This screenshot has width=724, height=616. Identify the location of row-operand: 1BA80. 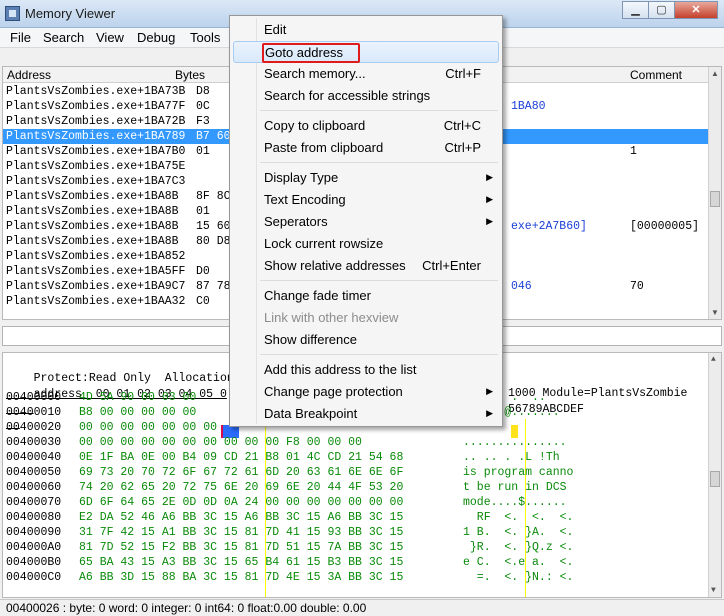
(528, 106).